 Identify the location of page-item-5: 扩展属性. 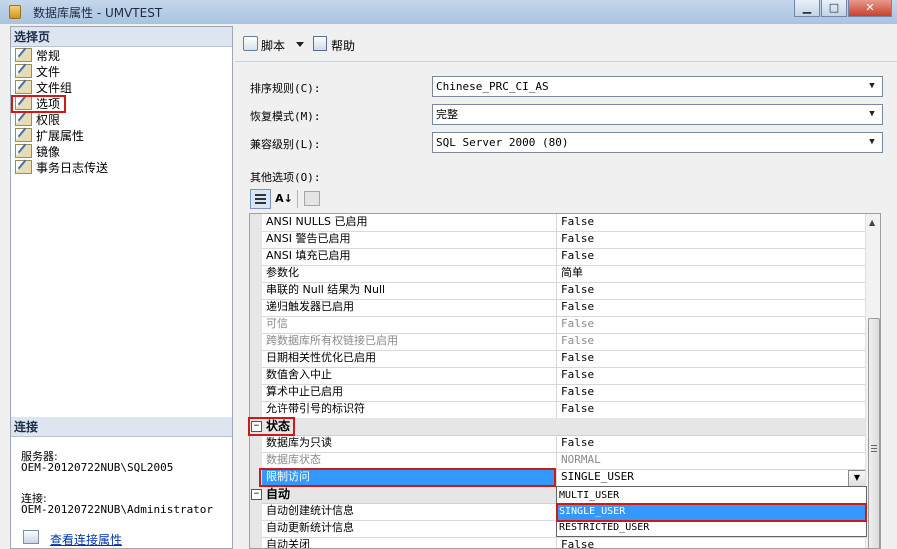
(49, 136).